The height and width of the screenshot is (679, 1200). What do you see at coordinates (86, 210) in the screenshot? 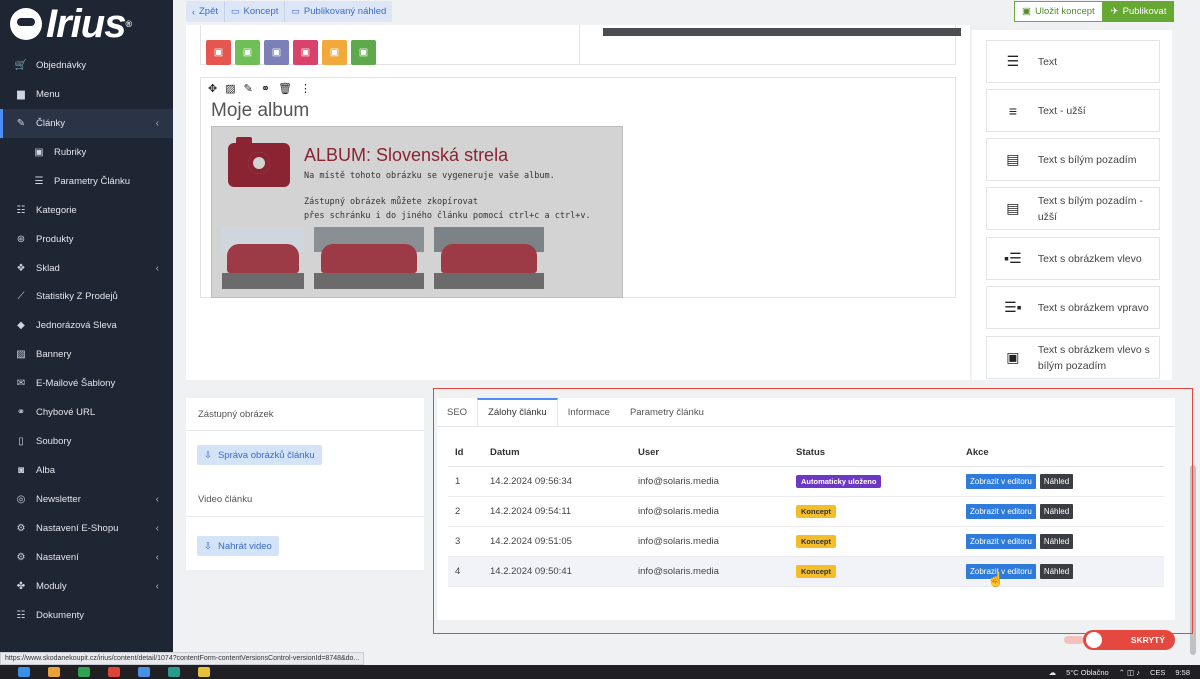
I see `sidebar-item: ☷ Kategorie` at bounding box center [86, 210].